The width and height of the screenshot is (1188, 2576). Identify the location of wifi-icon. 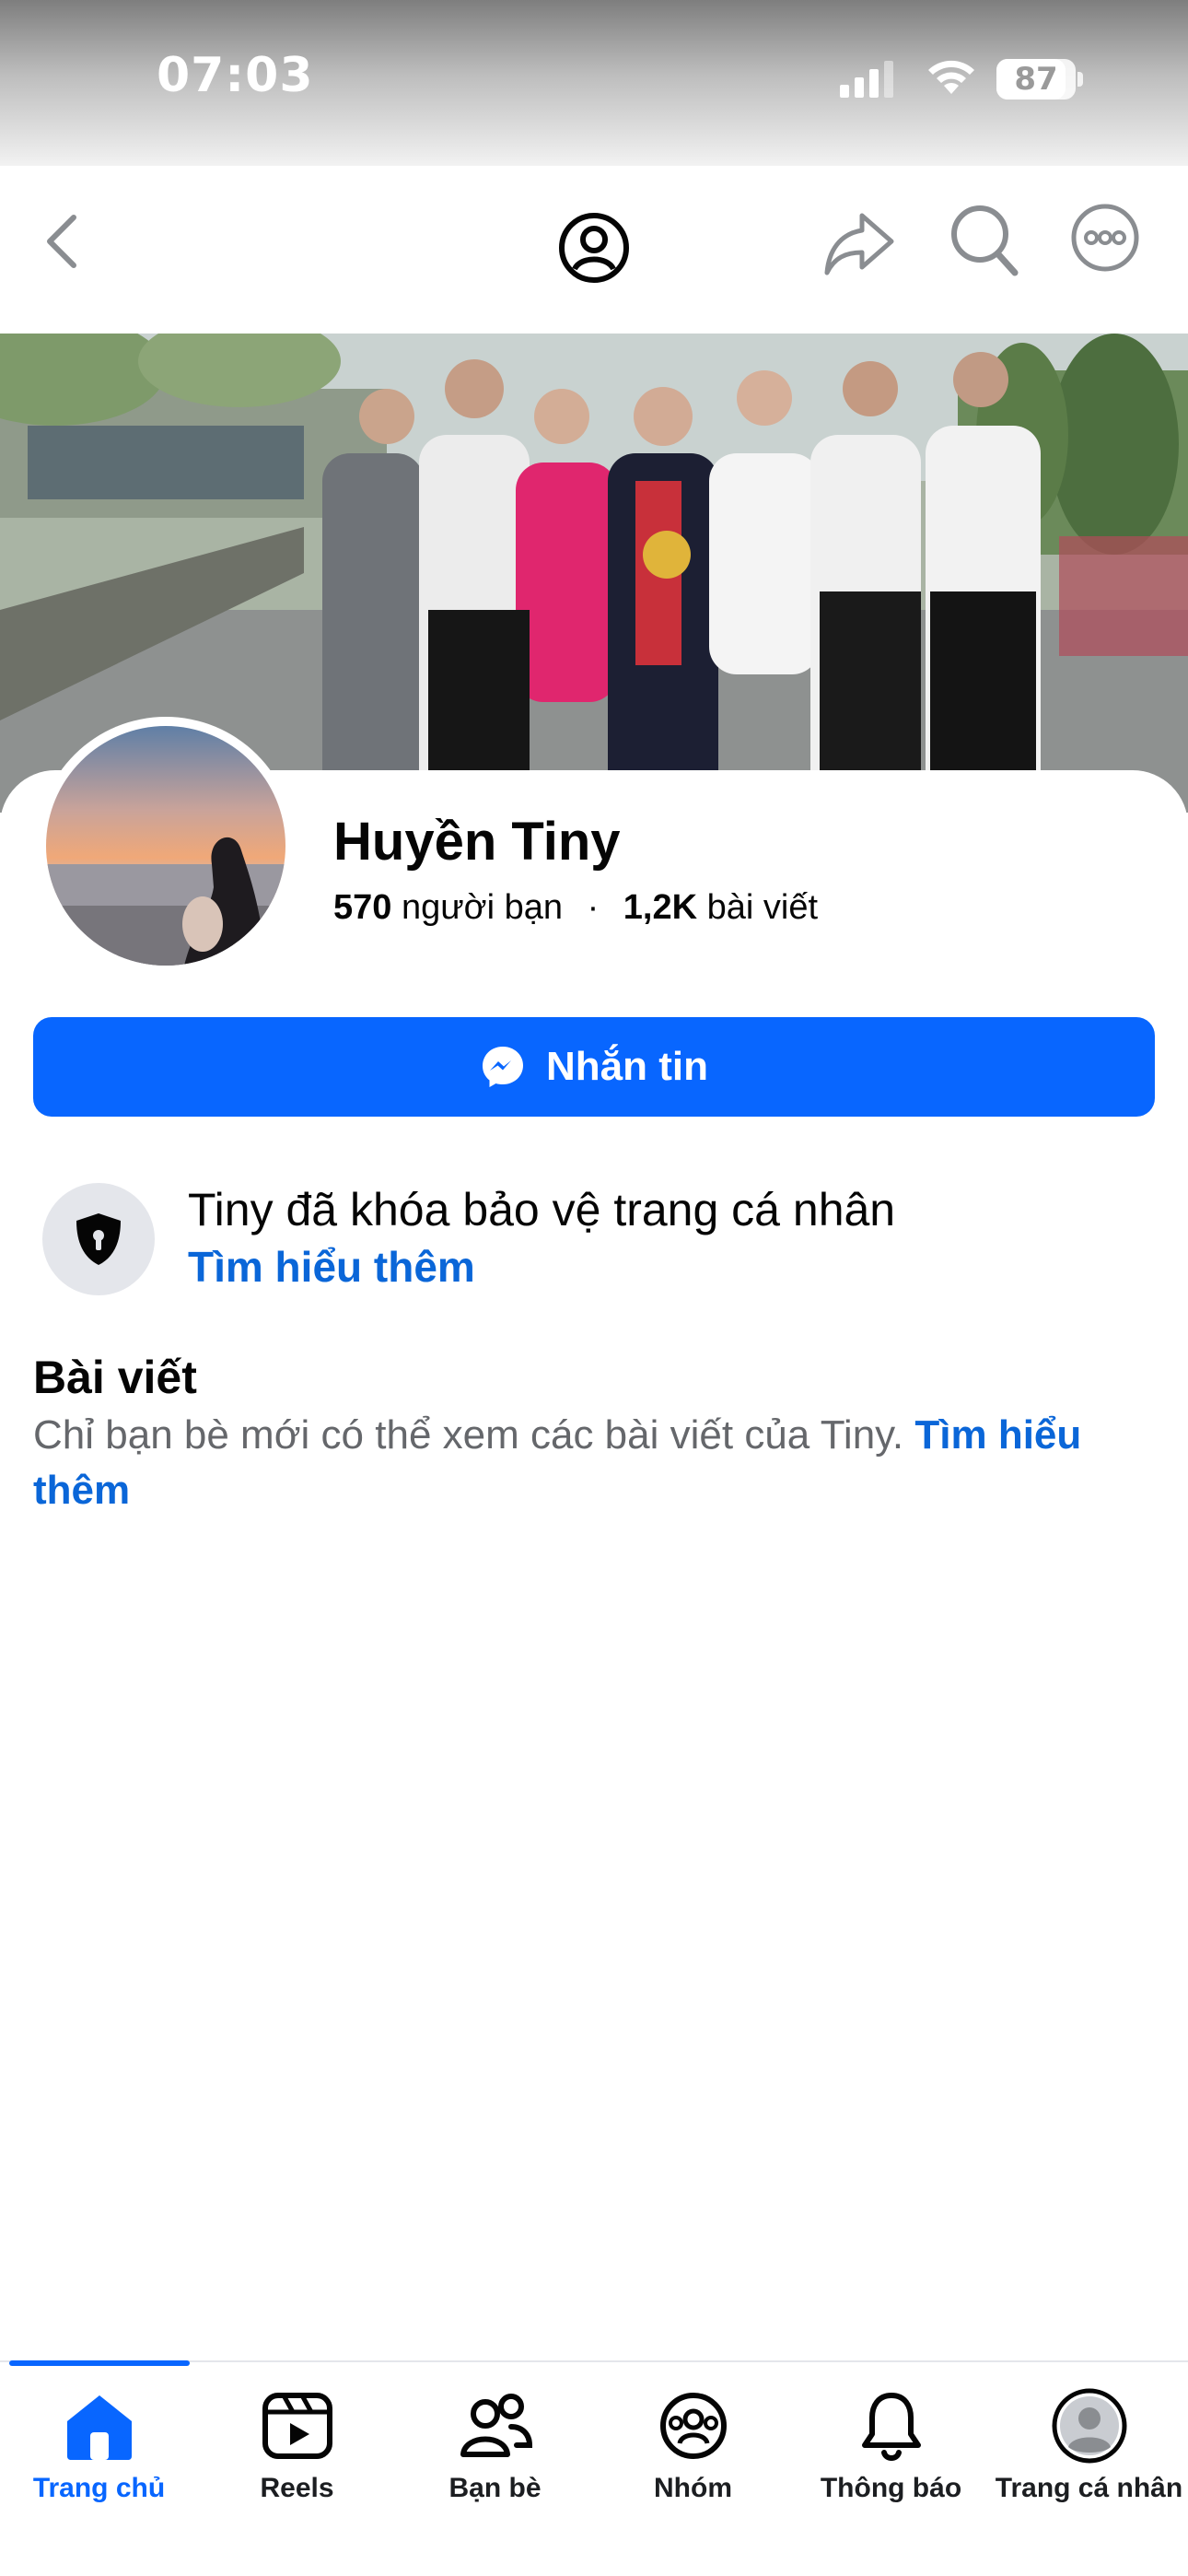
(951, 77).